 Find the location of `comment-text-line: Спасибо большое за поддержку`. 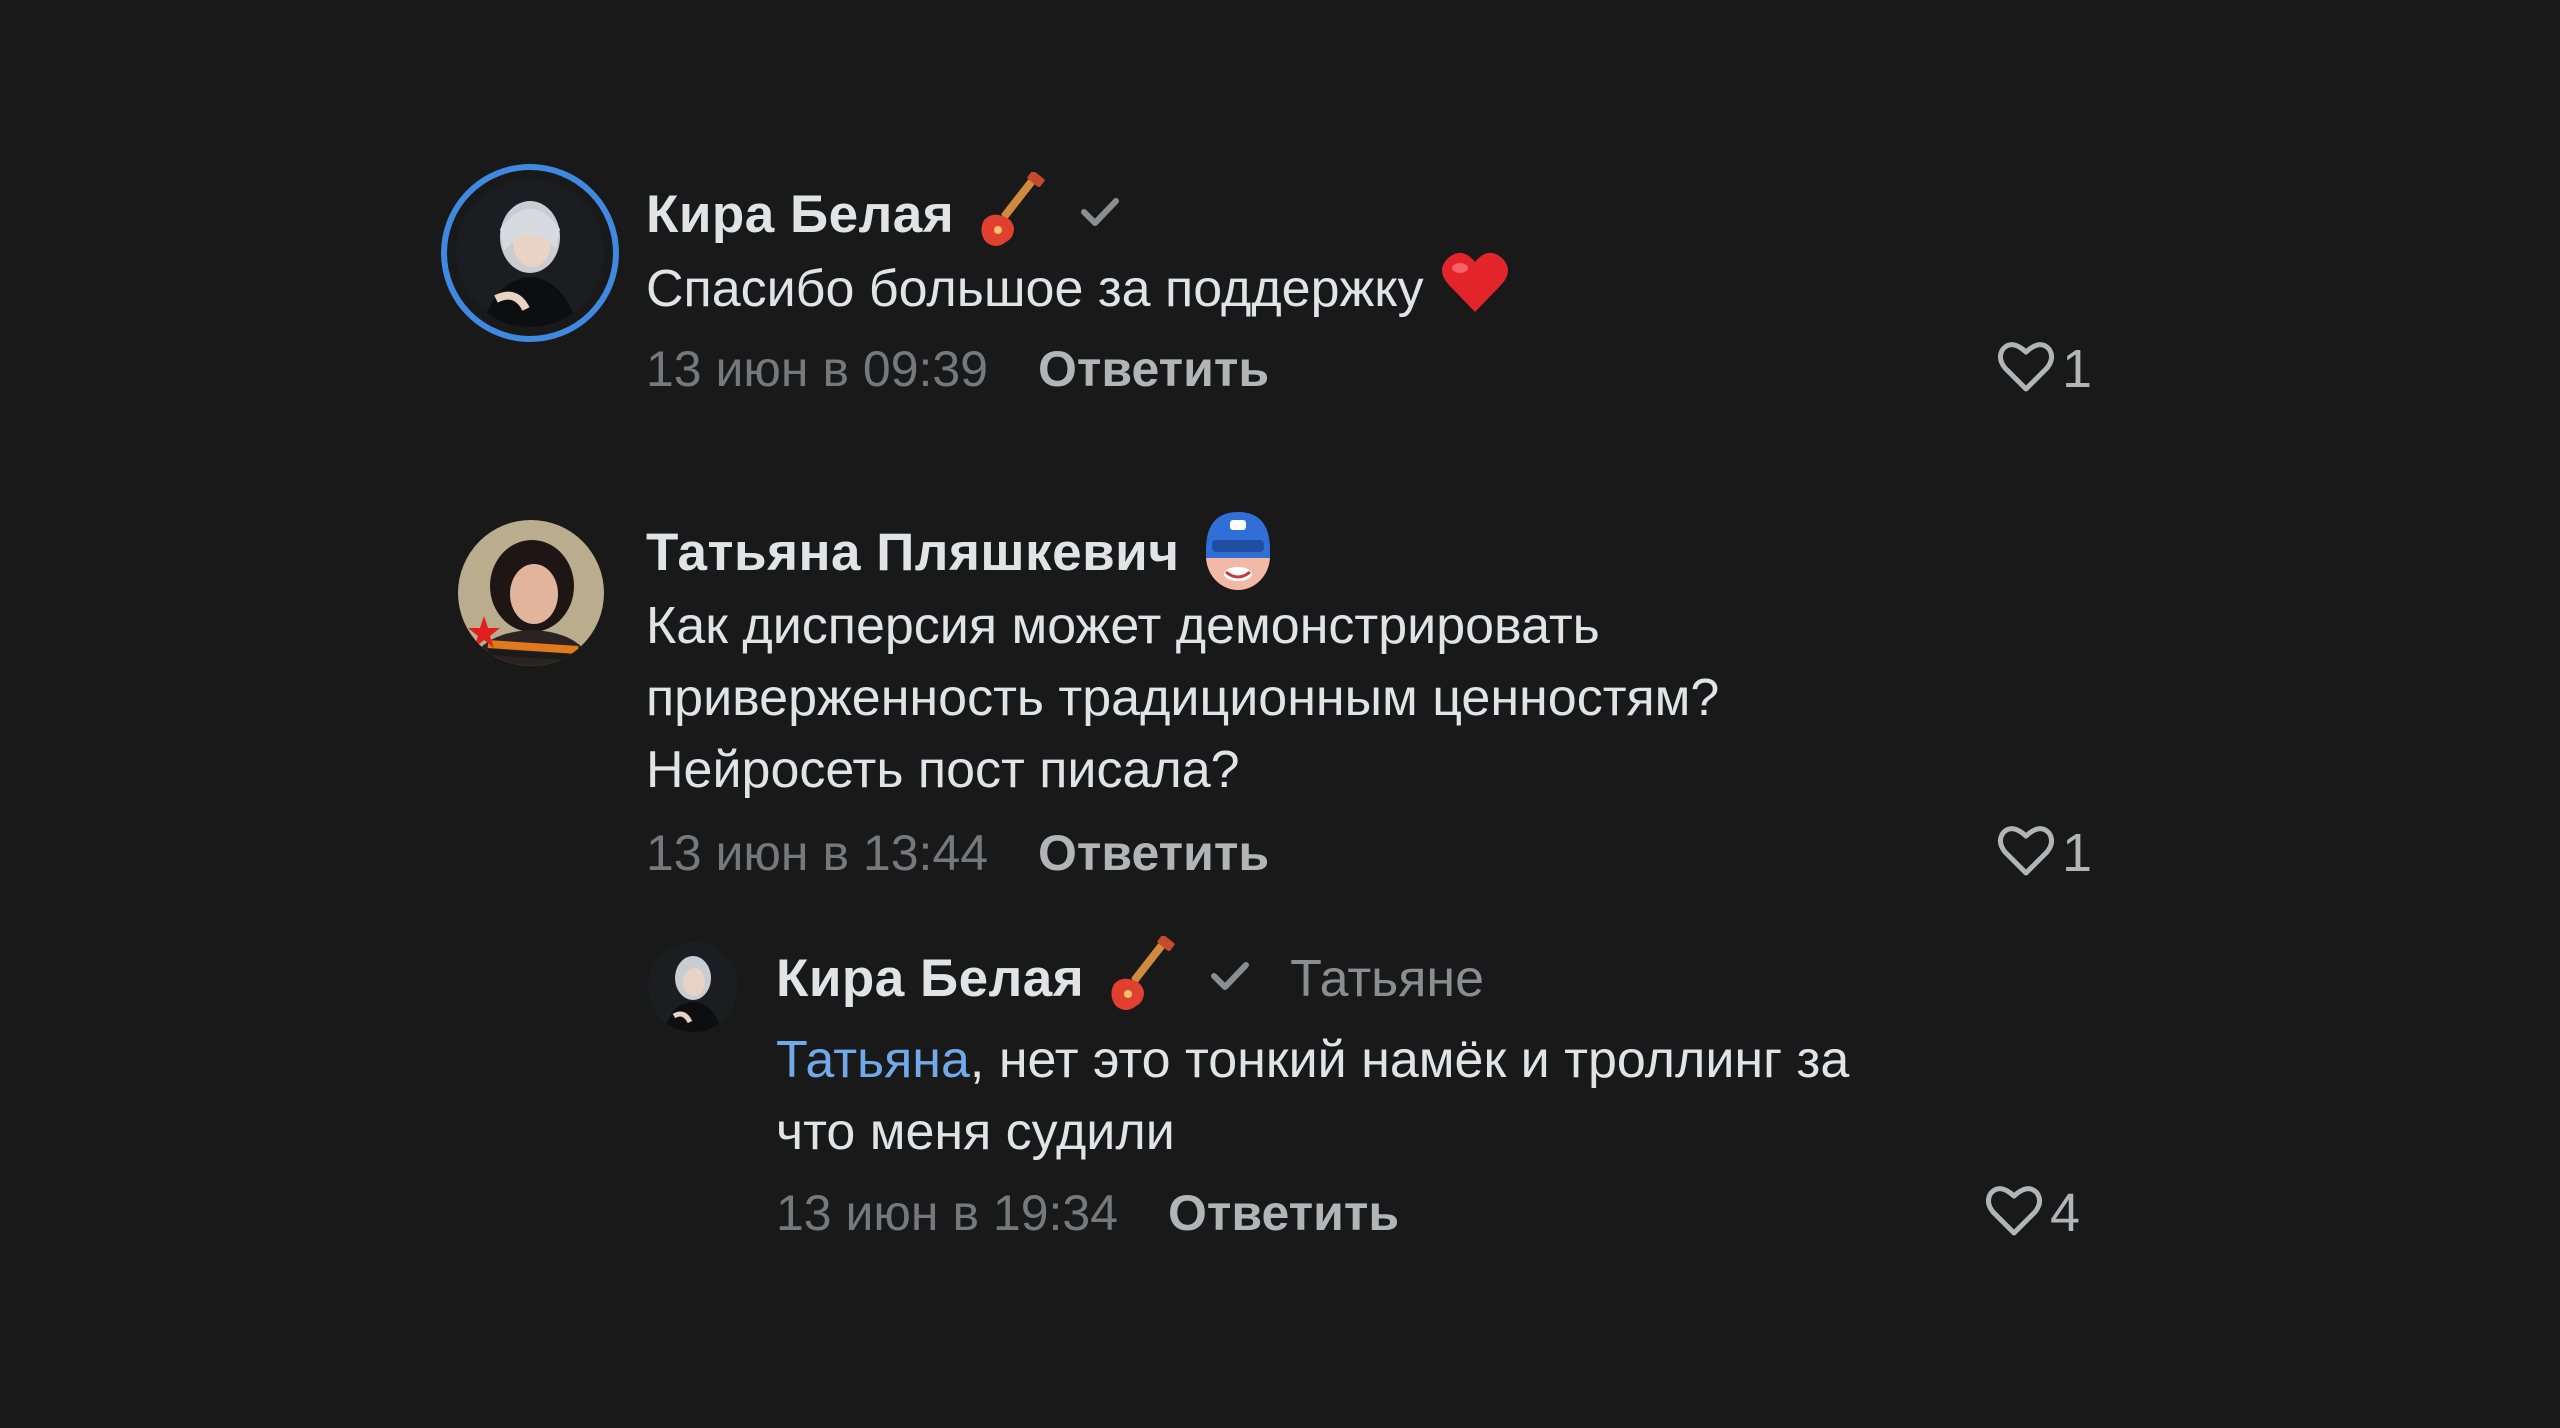

comment-text-line: Спасибо большое за поддержку is located at coordinates (1035, 289).